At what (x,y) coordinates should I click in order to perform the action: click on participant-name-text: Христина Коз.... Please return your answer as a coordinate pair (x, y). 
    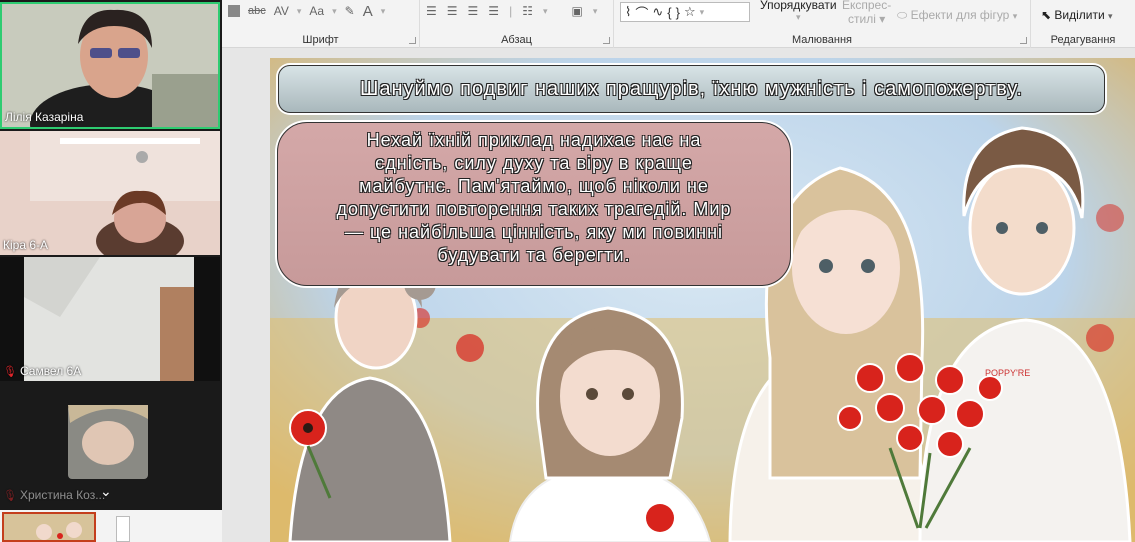
    Looking at the image, I should click on (62, 495).